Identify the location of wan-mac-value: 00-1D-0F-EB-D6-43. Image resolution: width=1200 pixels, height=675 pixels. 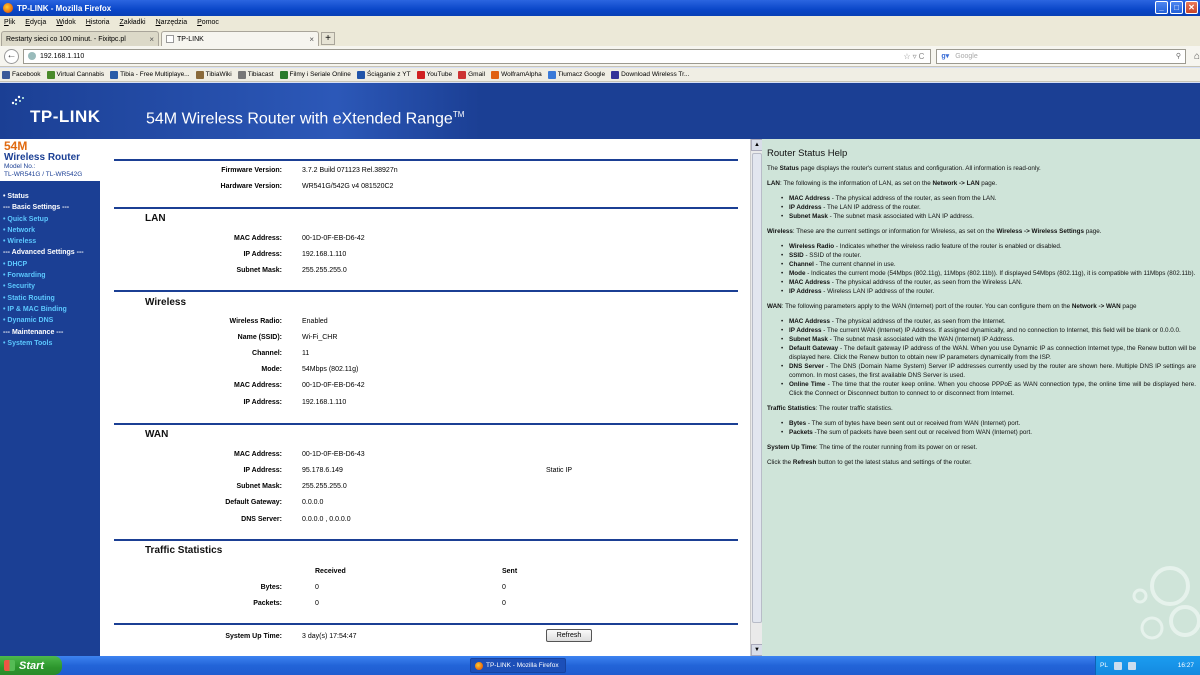
(333, 454).